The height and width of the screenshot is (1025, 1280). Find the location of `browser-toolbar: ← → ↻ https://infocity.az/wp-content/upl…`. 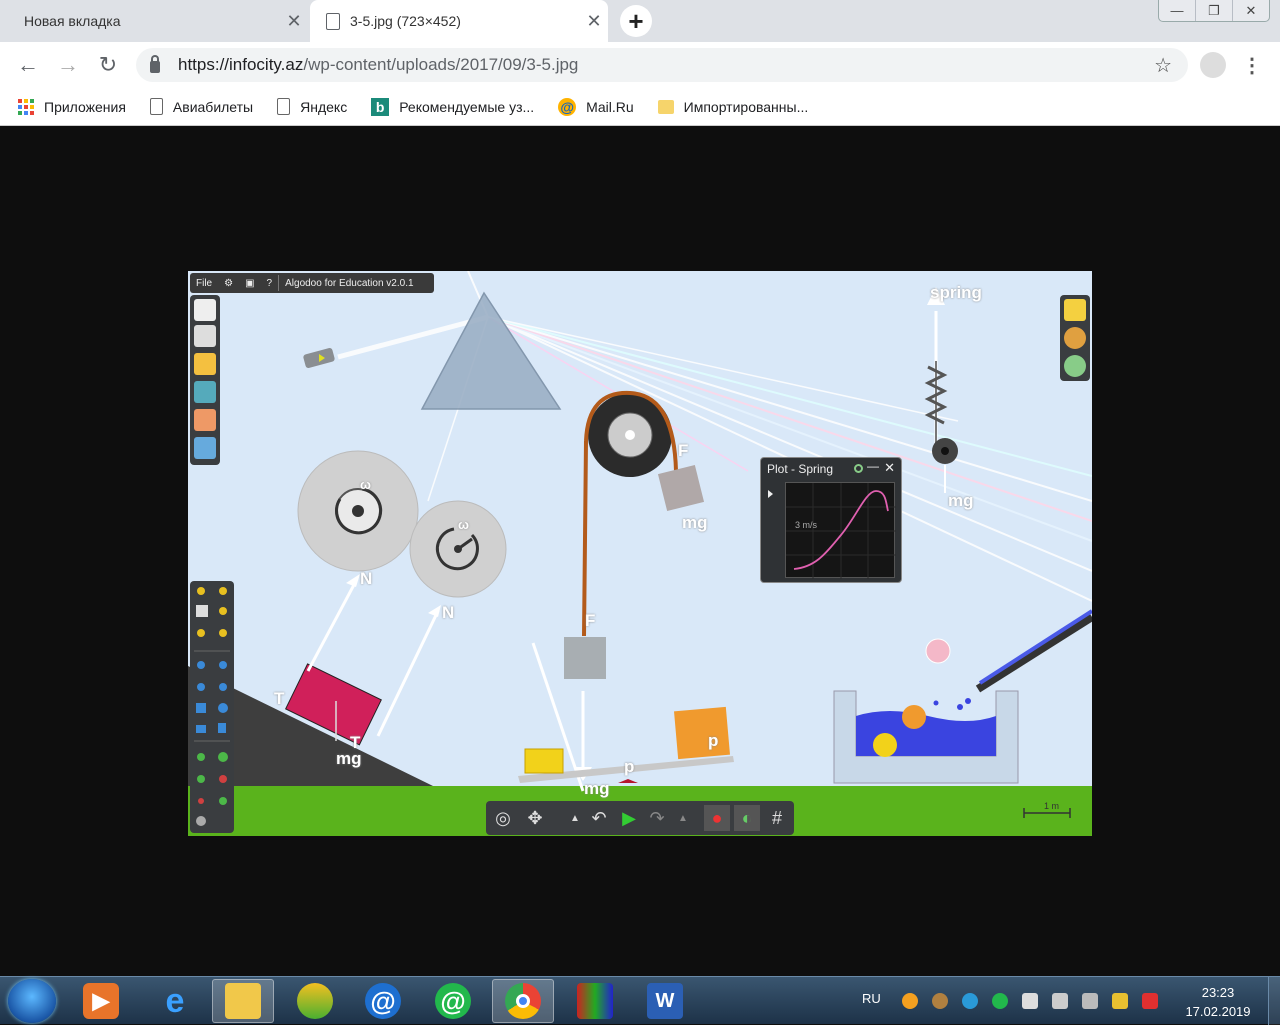

browser-toolbar: ← → ↻ https://infocity.az/wp-content/upl… is located at coordinates (640, 65).